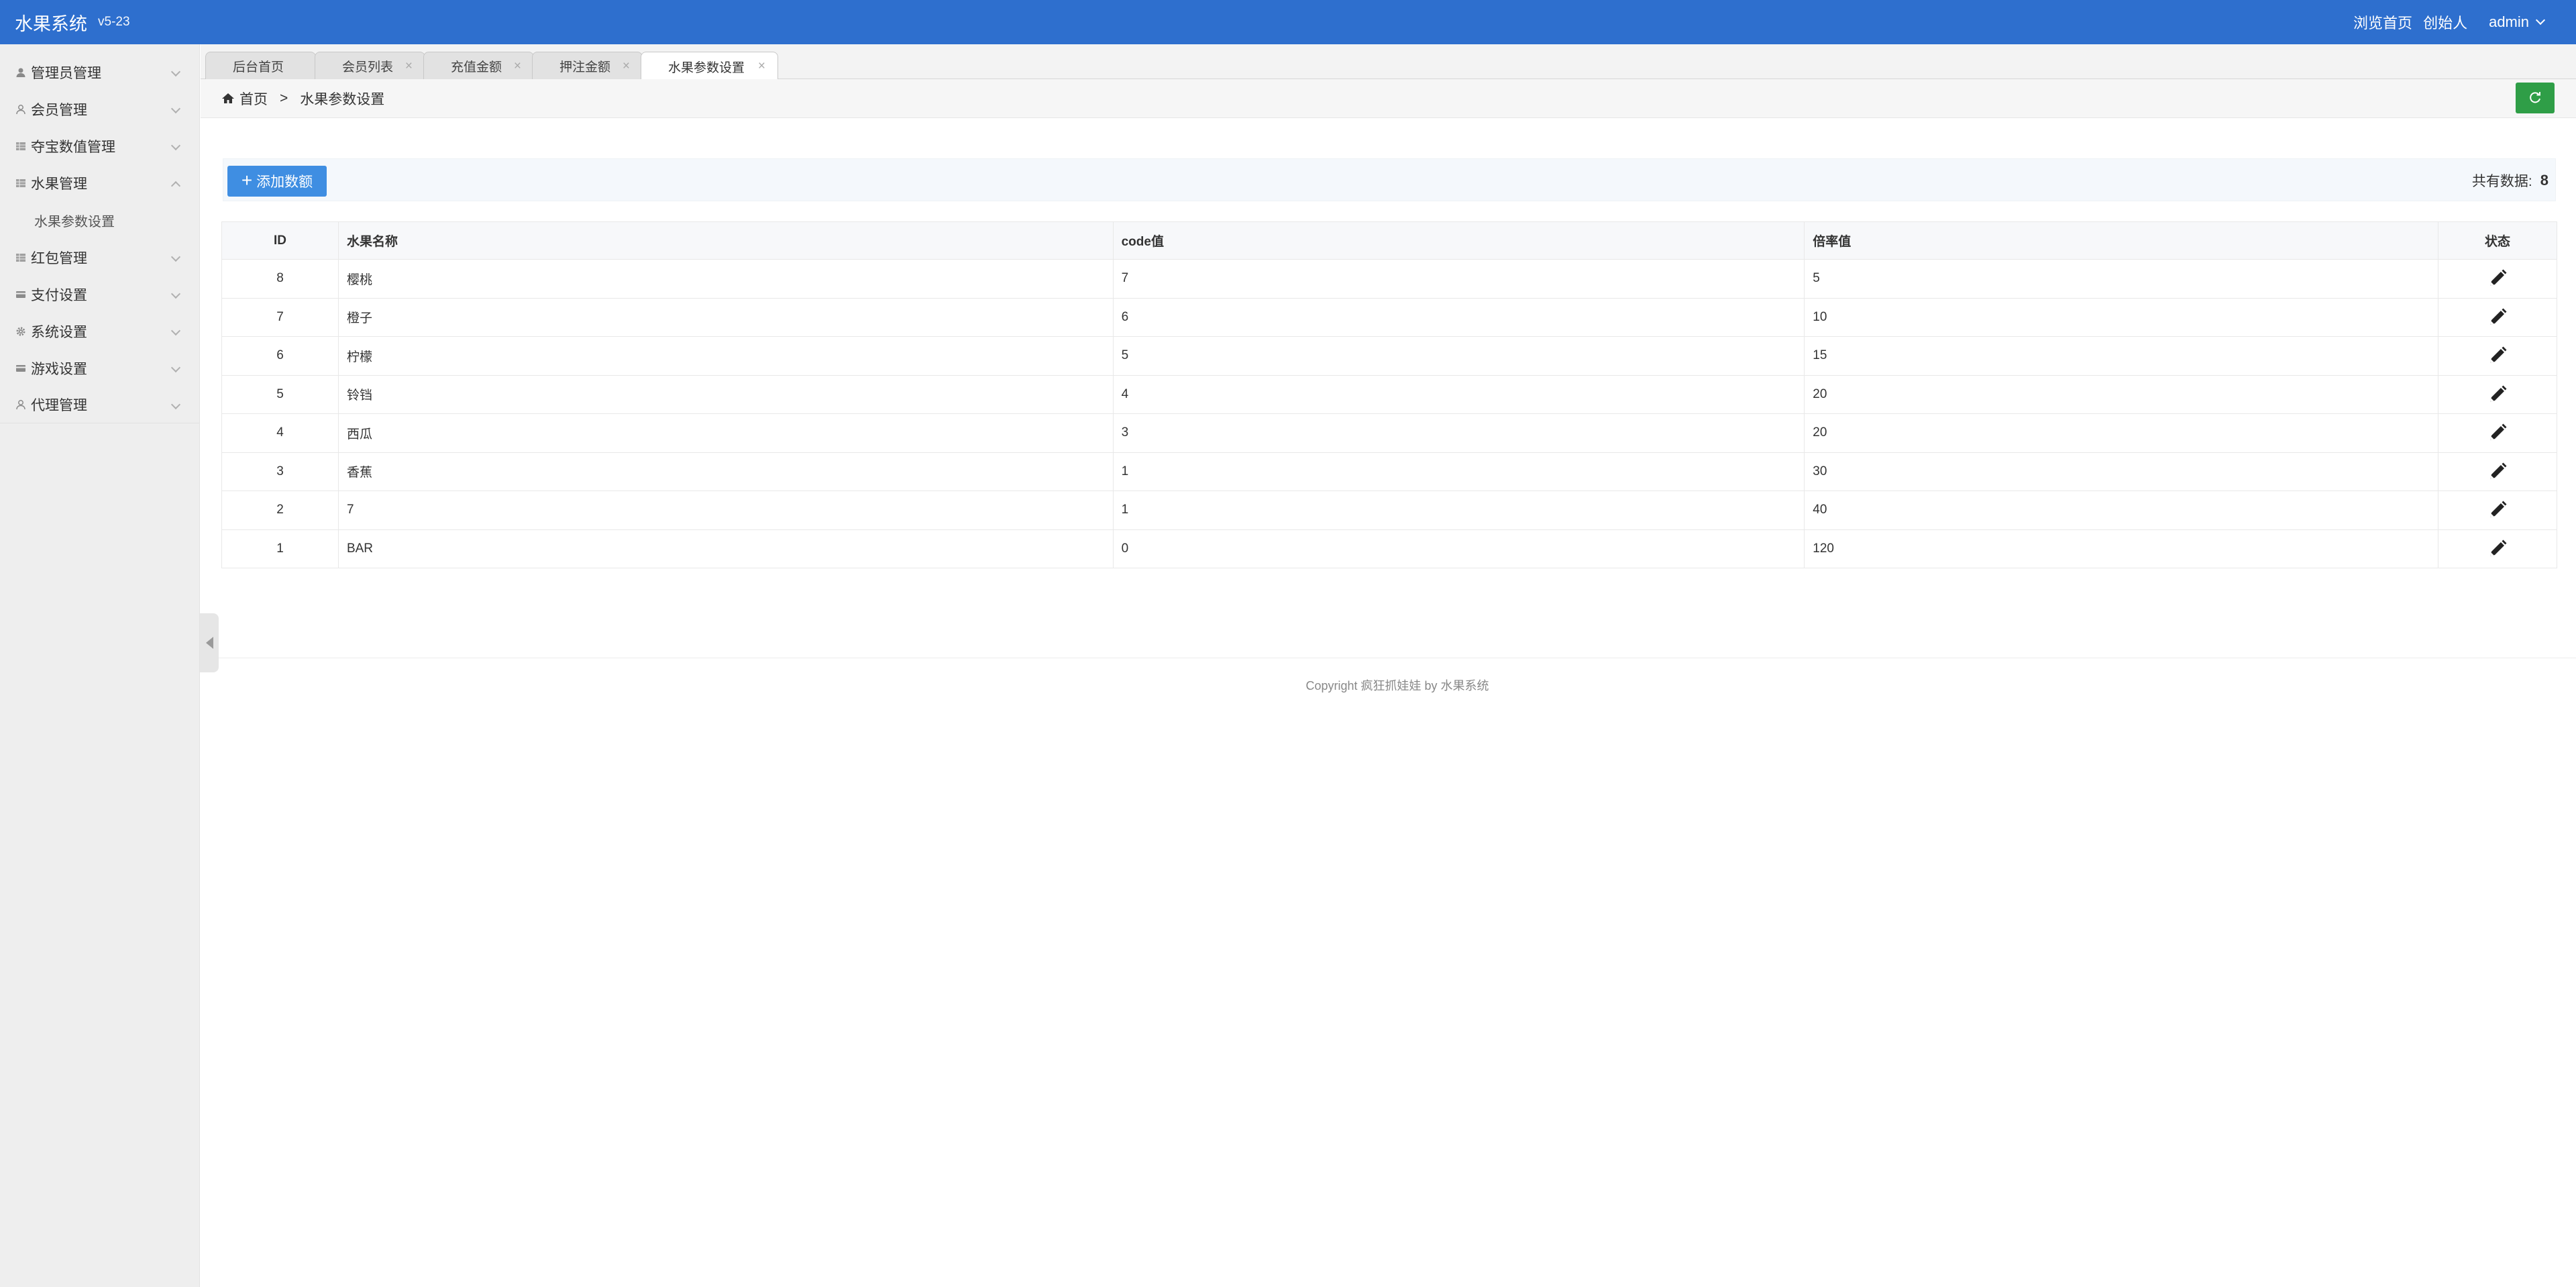 The width and height of the screenshot is (2576, 1287). Describe the element at coordinates (1389, 279) in the screenshot. I see `table-row: 8 樱桃 7 5` at that location.